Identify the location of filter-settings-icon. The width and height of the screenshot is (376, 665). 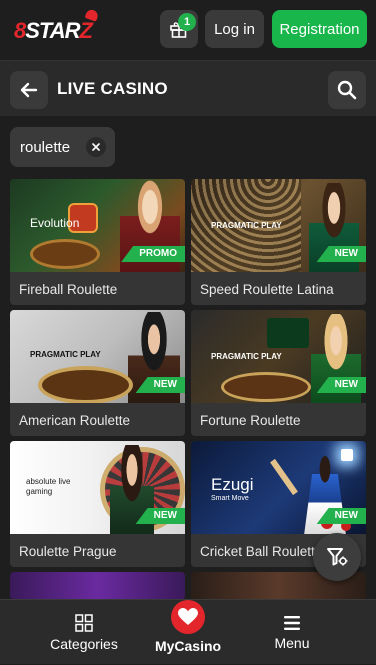
(337, 557).